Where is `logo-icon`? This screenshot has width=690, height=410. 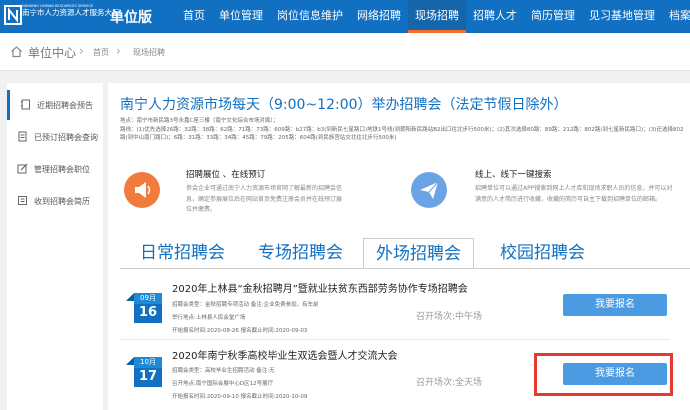
logo-icon is located at coordinates (13, 15).